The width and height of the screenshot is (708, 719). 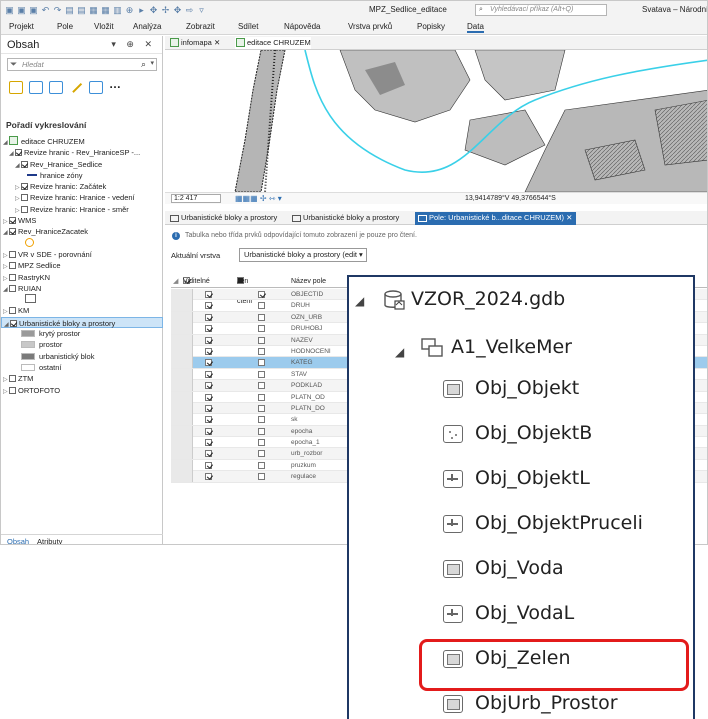 What do you see at coordinates (194, 43) in the screenshot?
I see `tab-infomapa: infomapa ✕` at bounding box center [194, 43].